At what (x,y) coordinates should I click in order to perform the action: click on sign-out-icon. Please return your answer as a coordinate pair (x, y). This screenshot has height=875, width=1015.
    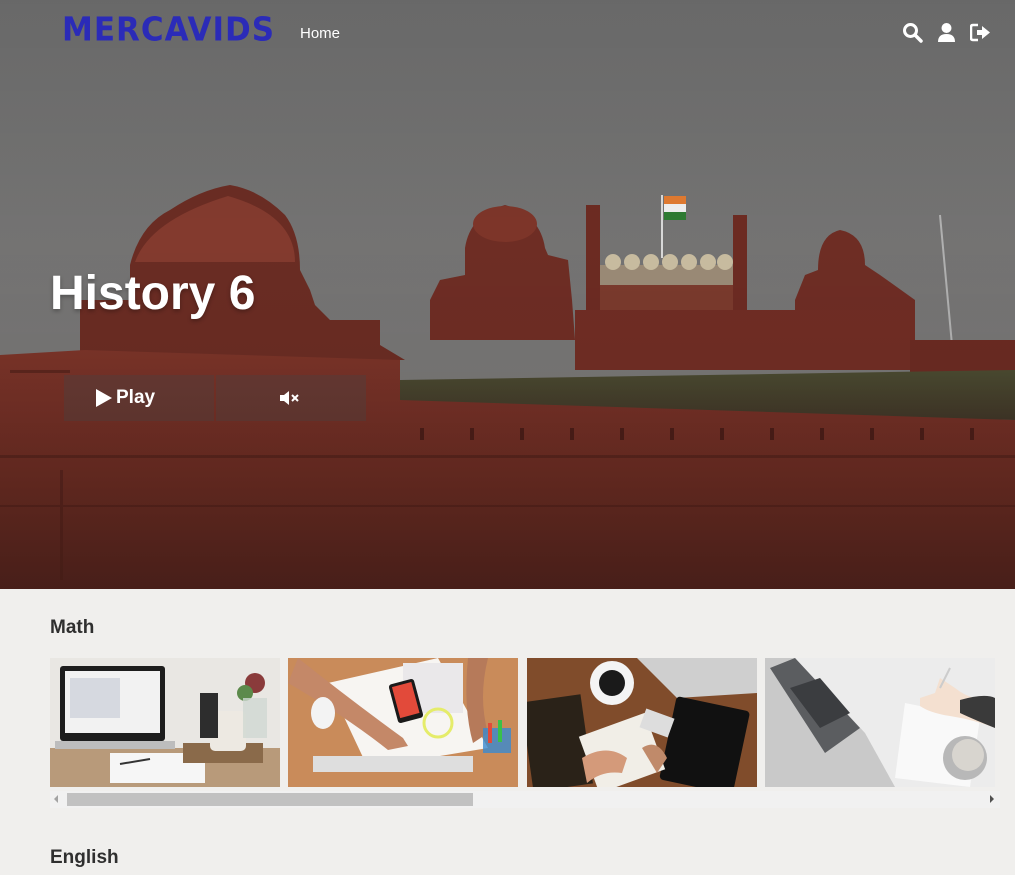
    Looking at the image, I should click on (980, 32).